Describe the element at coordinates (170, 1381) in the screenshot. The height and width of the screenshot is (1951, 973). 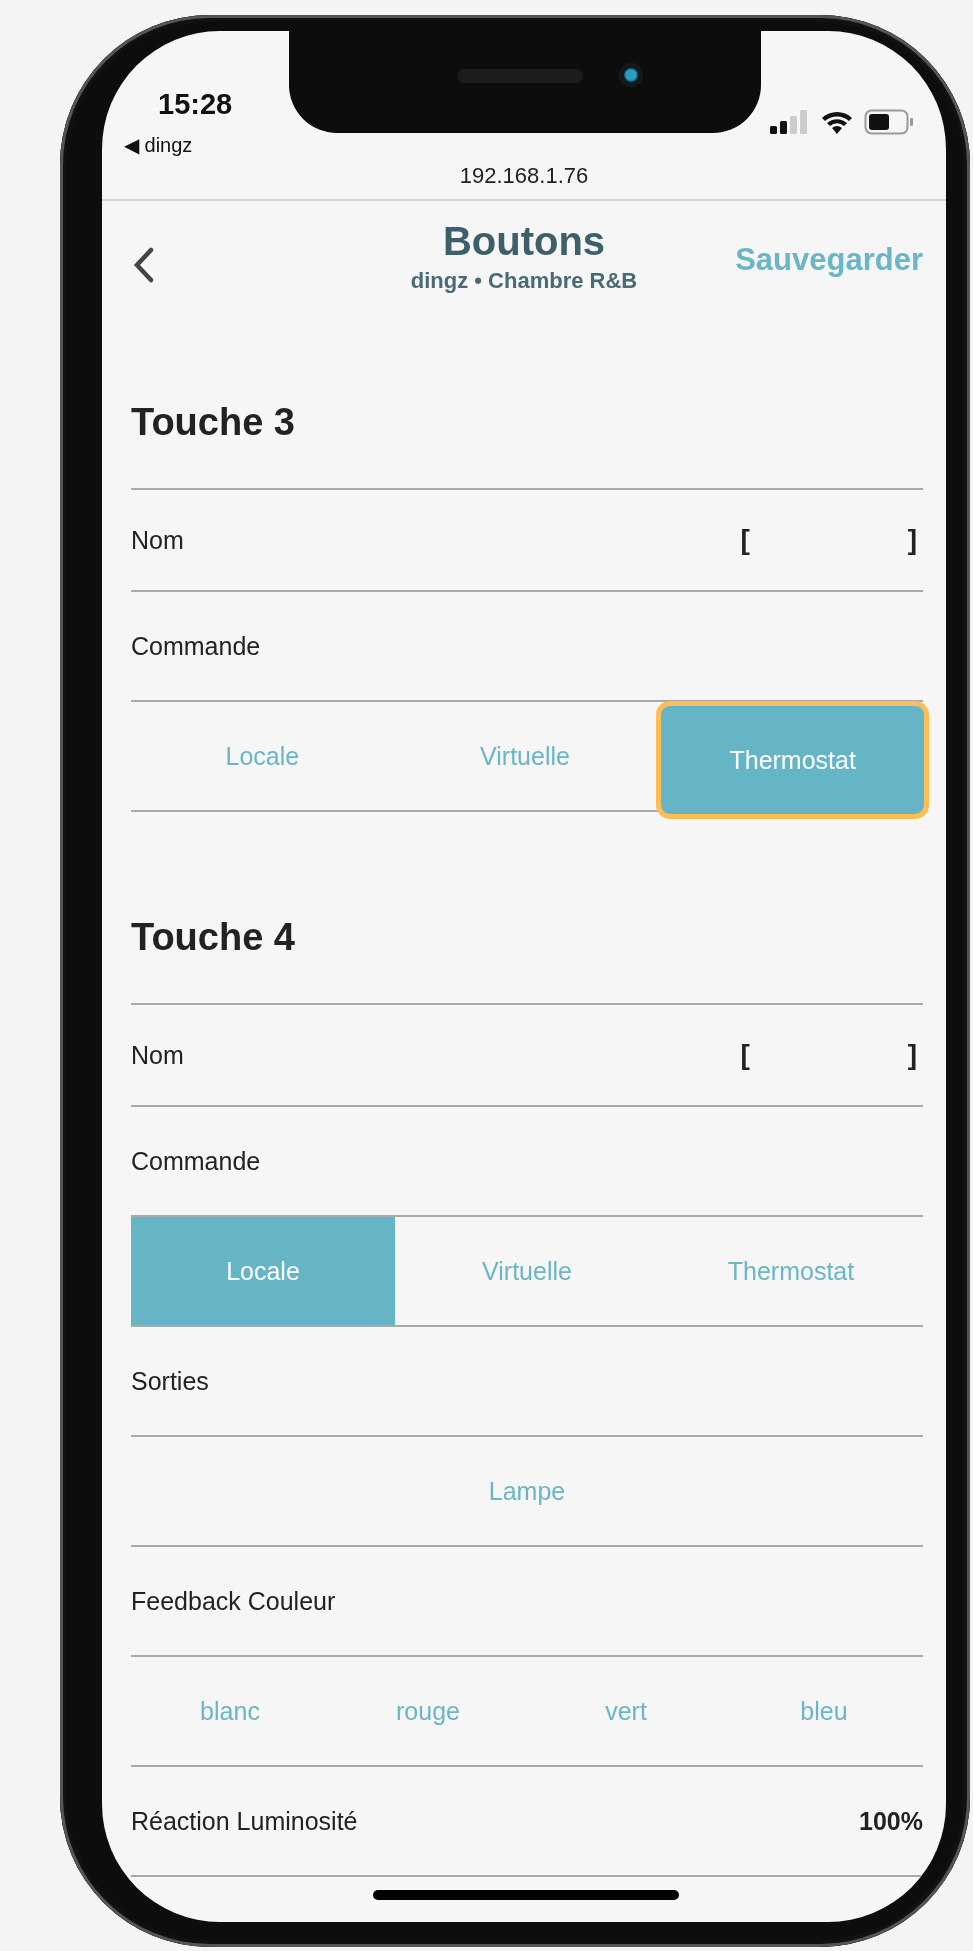
I see `row-label: Sorties` at that location.